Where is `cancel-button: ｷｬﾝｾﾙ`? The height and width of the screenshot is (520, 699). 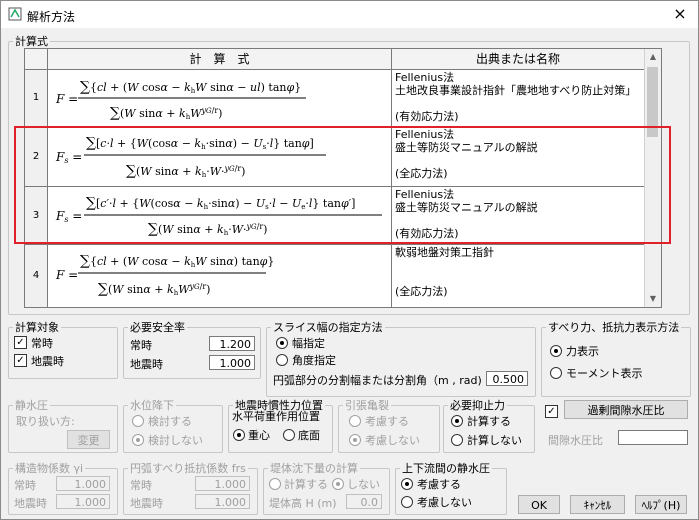 cancel-button: ｷｬﾝｾﾙ is located at coordinates (597, 504).